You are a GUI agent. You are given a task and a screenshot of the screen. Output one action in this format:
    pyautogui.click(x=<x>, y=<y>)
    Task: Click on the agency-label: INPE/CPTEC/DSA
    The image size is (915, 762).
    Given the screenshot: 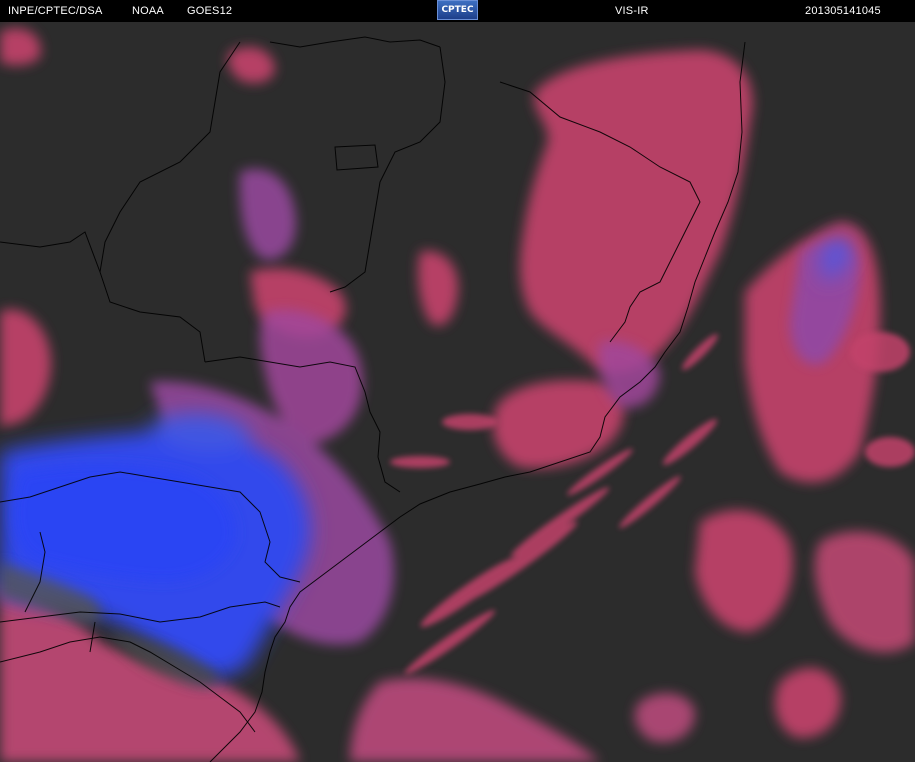 What is the action you would take?
    pyautogui.click(x=55, y=11)
    